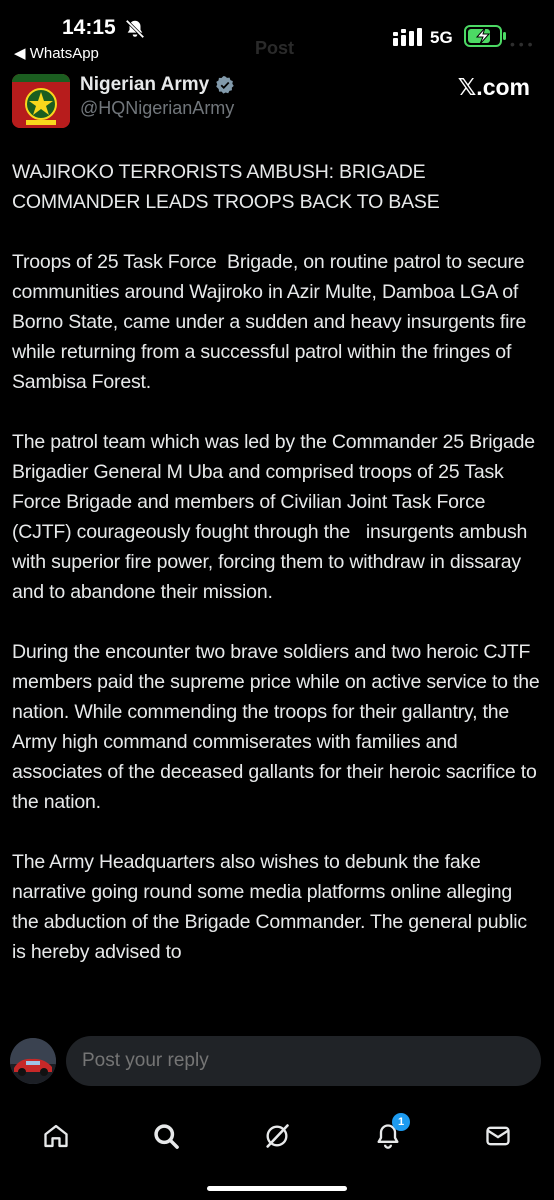 Image resolution: width=554 pixels, height=1200 pixels. What do you see at coordinates (277, 35) in the screenshot?
I see `status-bar: 14:15 ◀ WhatsApp Post 5G • • •` at bounding box center [277, 35].